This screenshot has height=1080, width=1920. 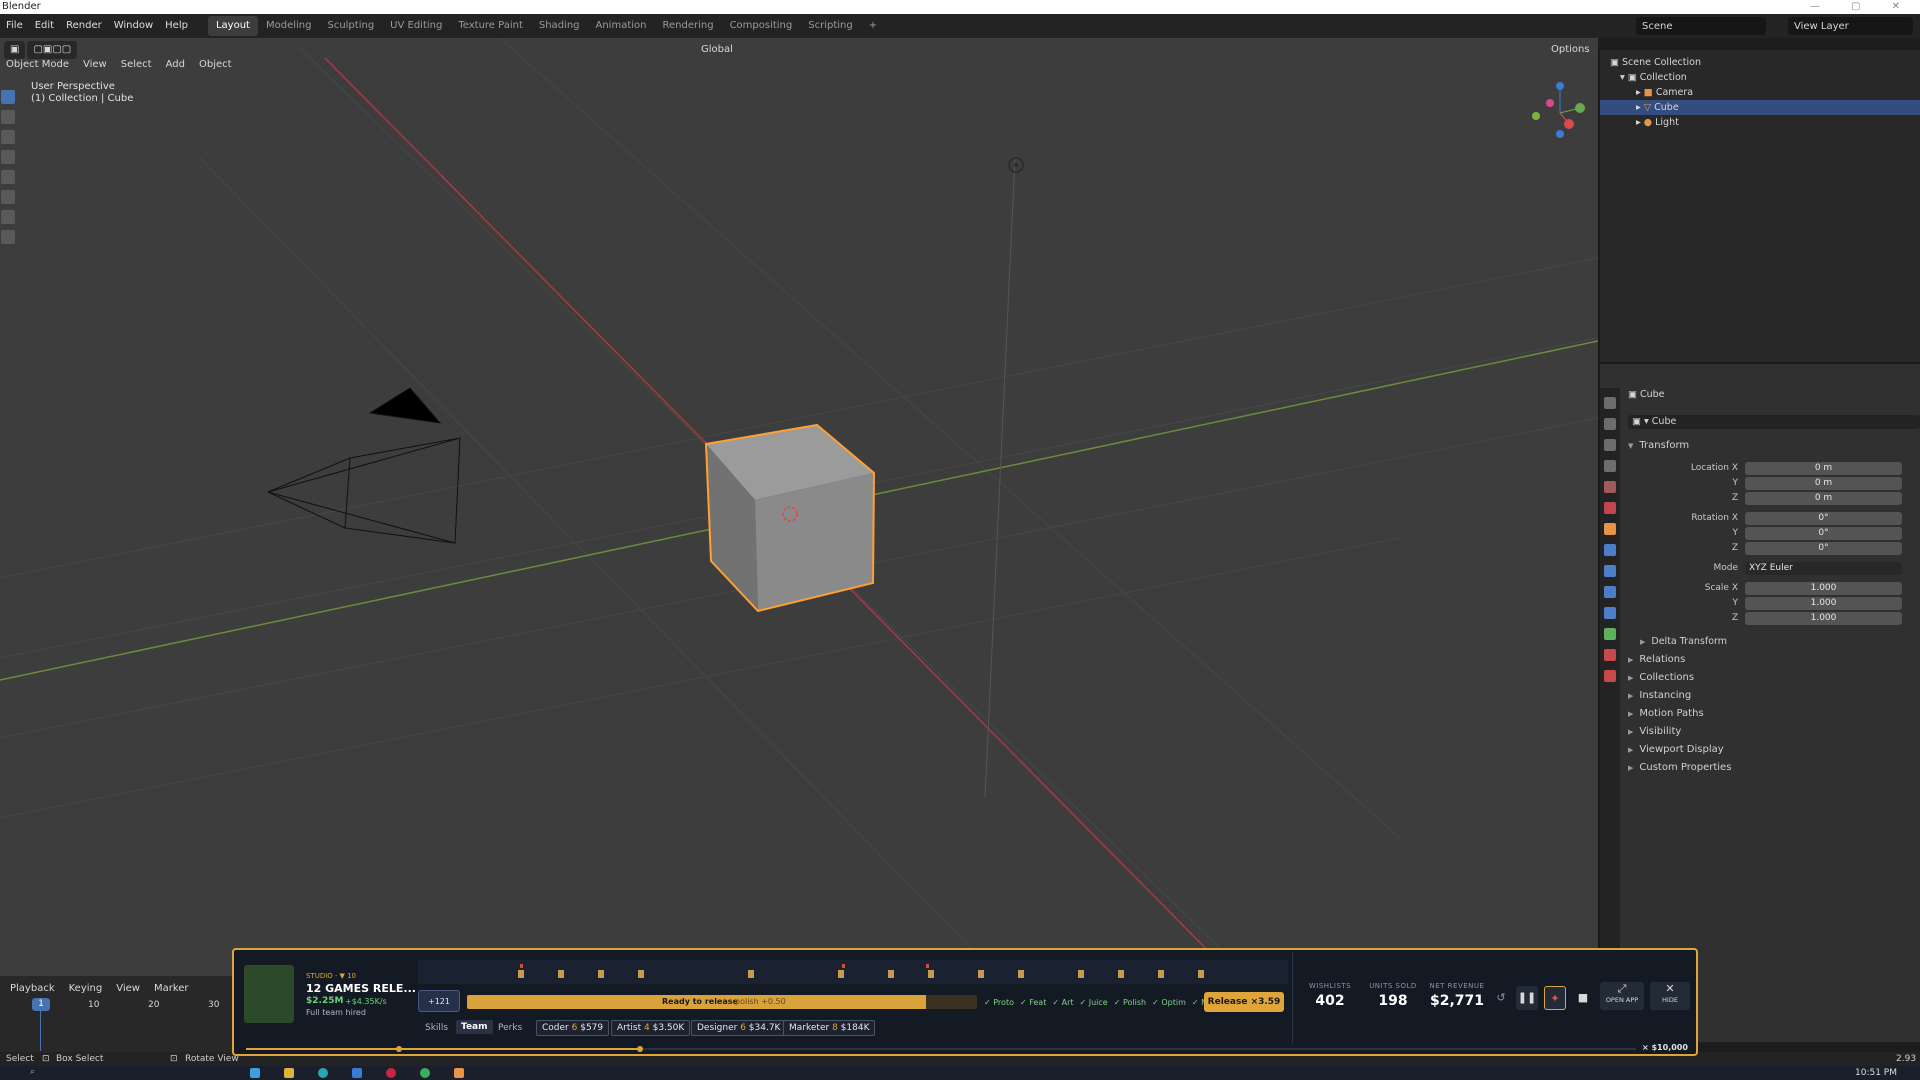 What do you see at coordinates (1679, 767) in the screenshot?
I see `custom-properties-section: ▶ Custom Properties` at bounding box center [1679, 767].